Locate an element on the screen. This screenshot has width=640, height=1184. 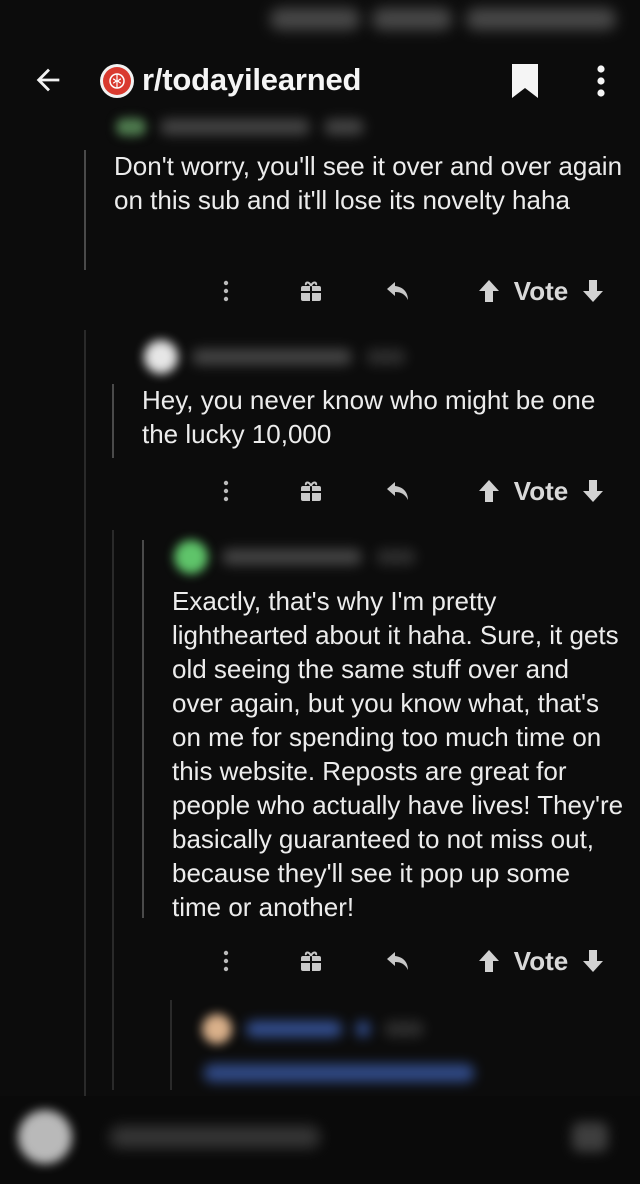
brain-icon is located at coordinates (117, 81).